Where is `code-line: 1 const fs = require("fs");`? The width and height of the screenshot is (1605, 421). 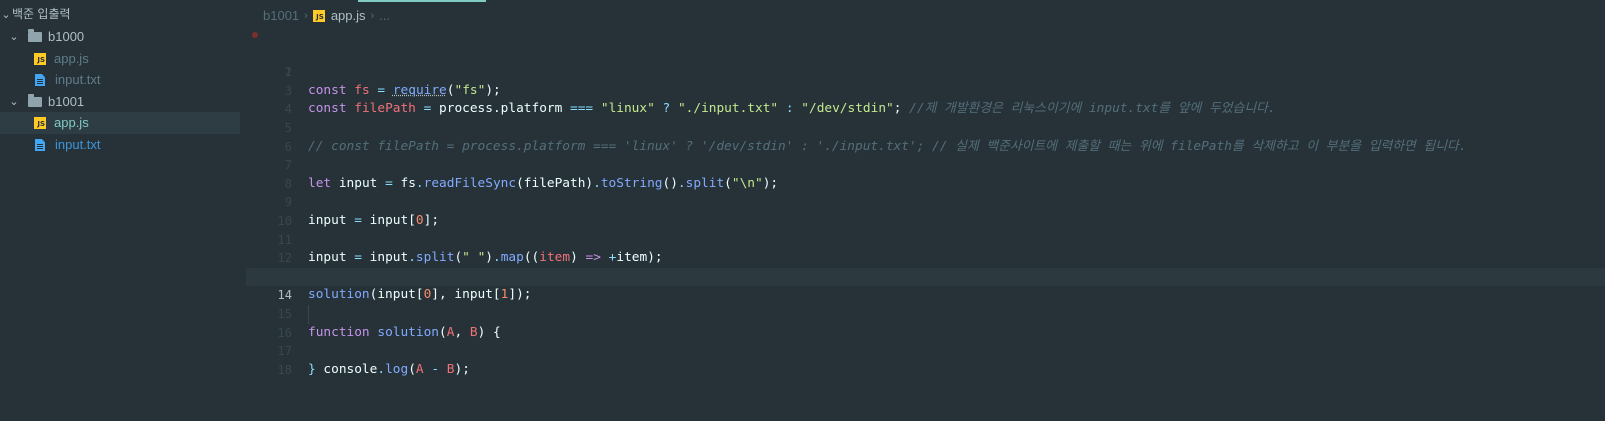
code-line: 1 const fs = require("fs"); is located at coordinates (925, 62).